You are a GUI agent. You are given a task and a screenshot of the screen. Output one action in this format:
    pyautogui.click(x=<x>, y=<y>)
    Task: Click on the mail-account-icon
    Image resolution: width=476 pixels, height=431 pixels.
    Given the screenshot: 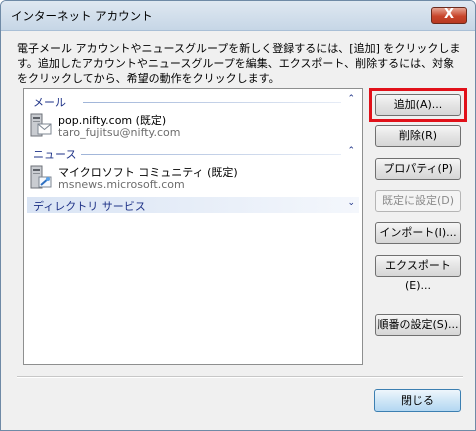 What is the action you would take?
    pyautogui.click(x=41, y=125)
    